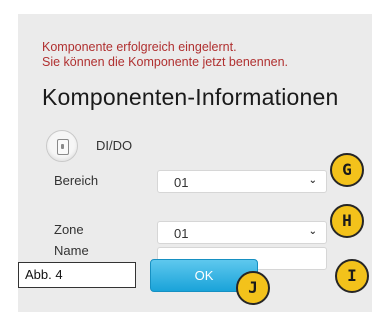  What do you see at coordinates (347, 170) in the screenshot?
I see `callout-badge-g: G` at bounding box center [347, 170].